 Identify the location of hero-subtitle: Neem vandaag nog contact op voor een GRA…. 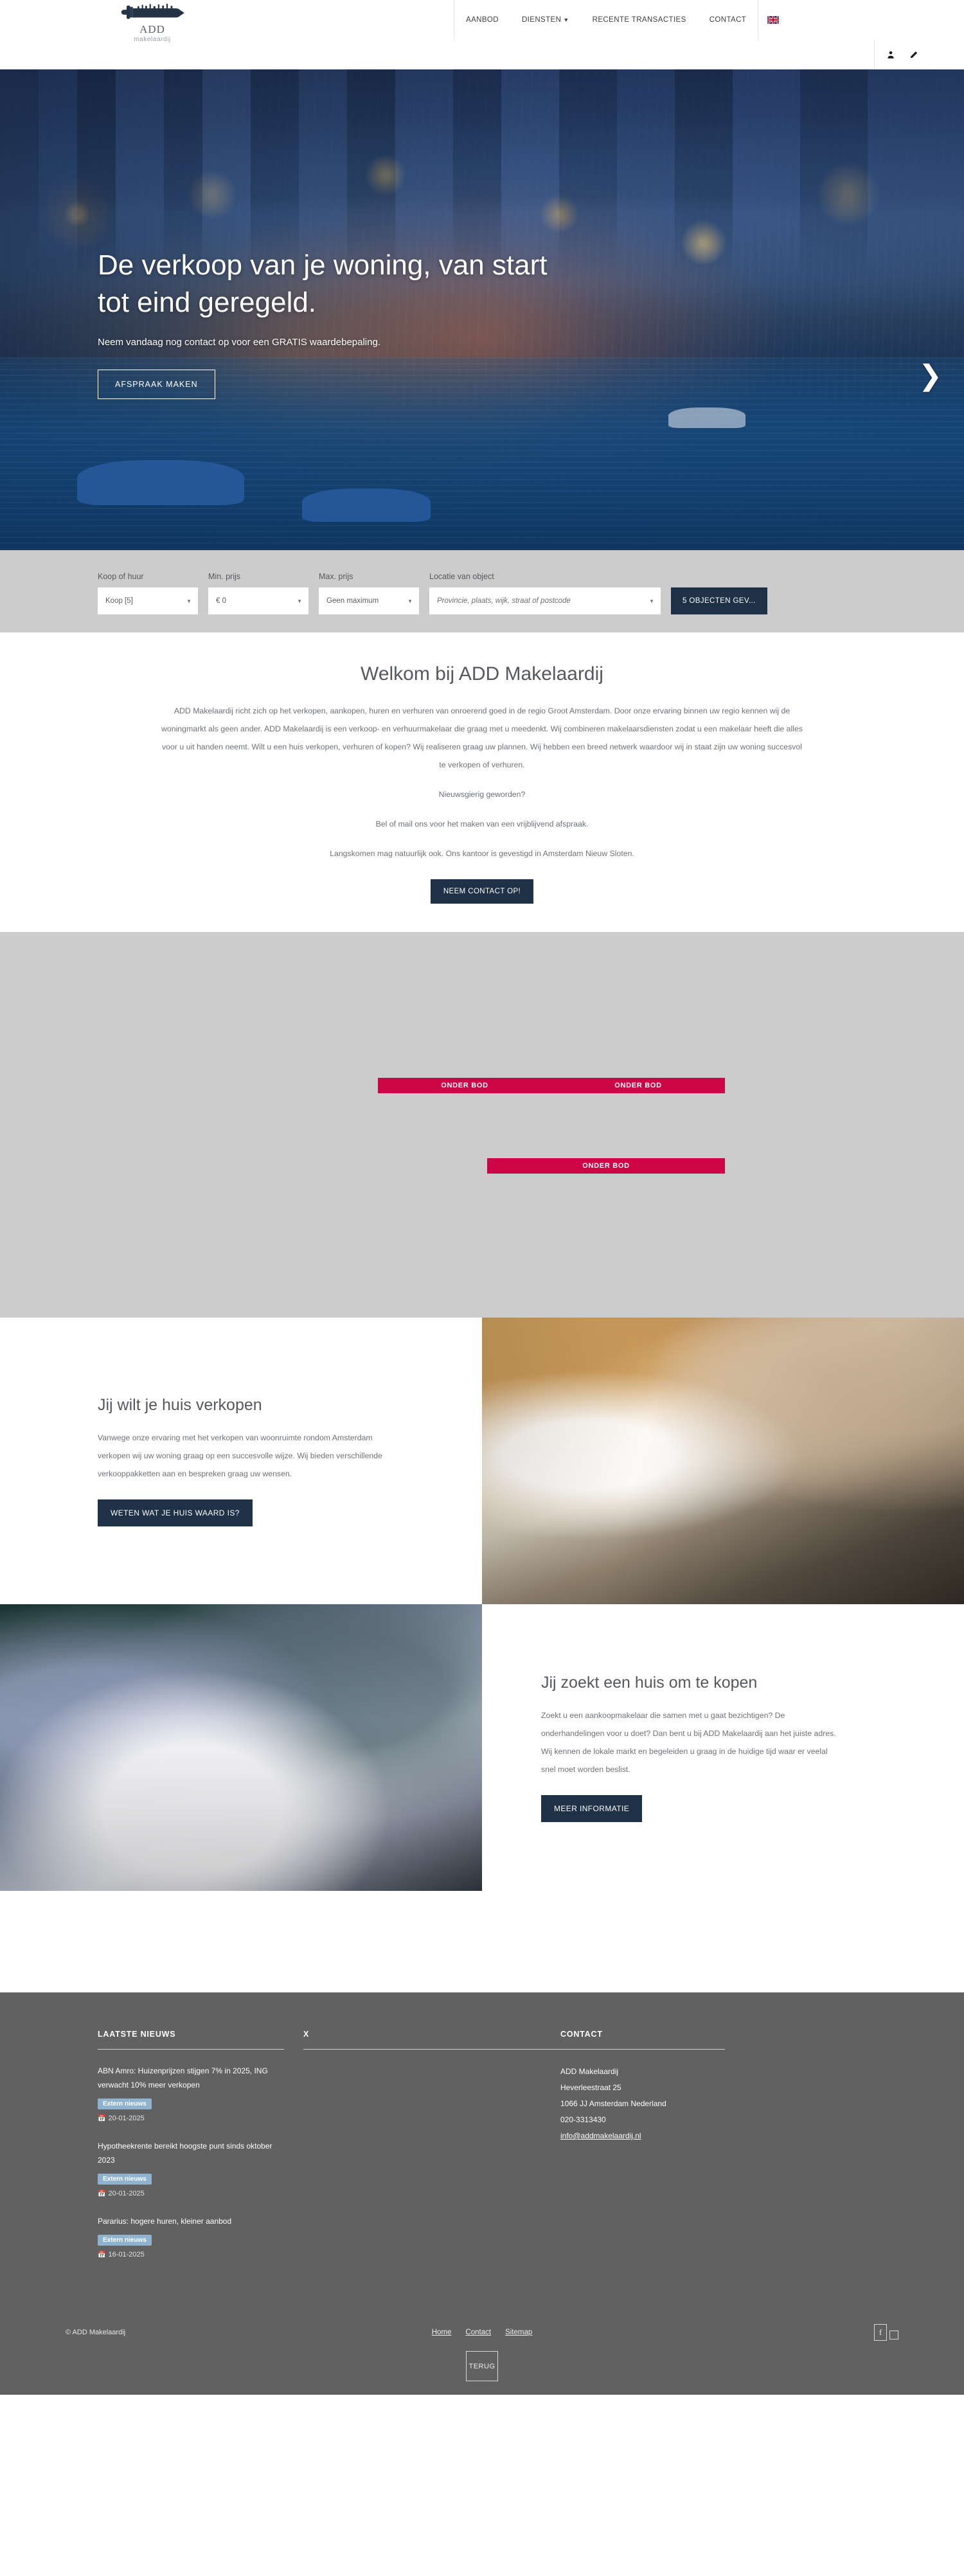
(239, 342).